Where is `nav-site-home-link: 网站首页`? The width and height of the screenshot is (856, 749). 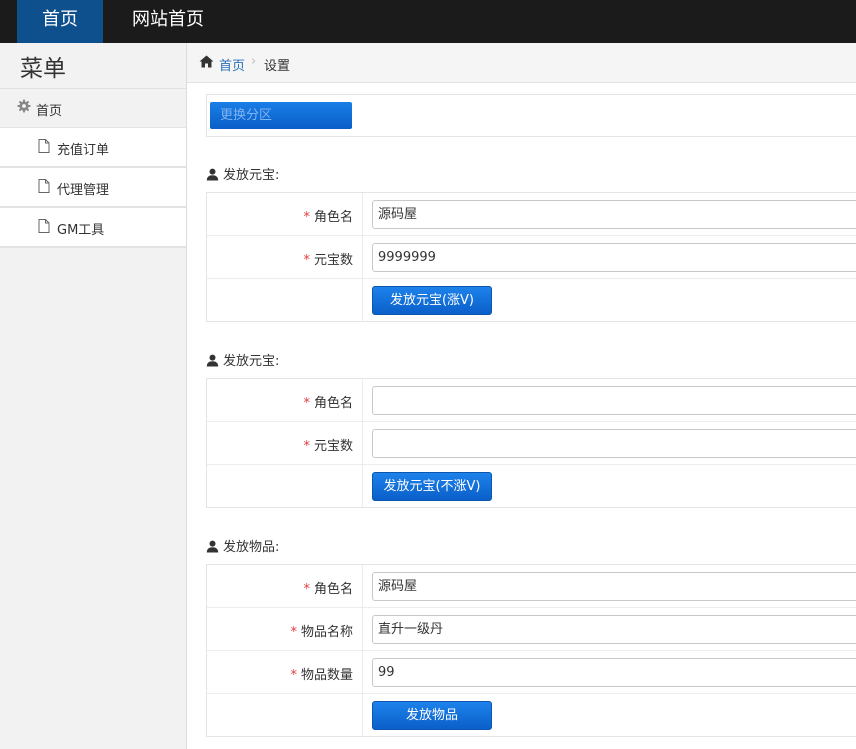
nav-site-home-link: 网站首页 is located at coordinates (168, 21).